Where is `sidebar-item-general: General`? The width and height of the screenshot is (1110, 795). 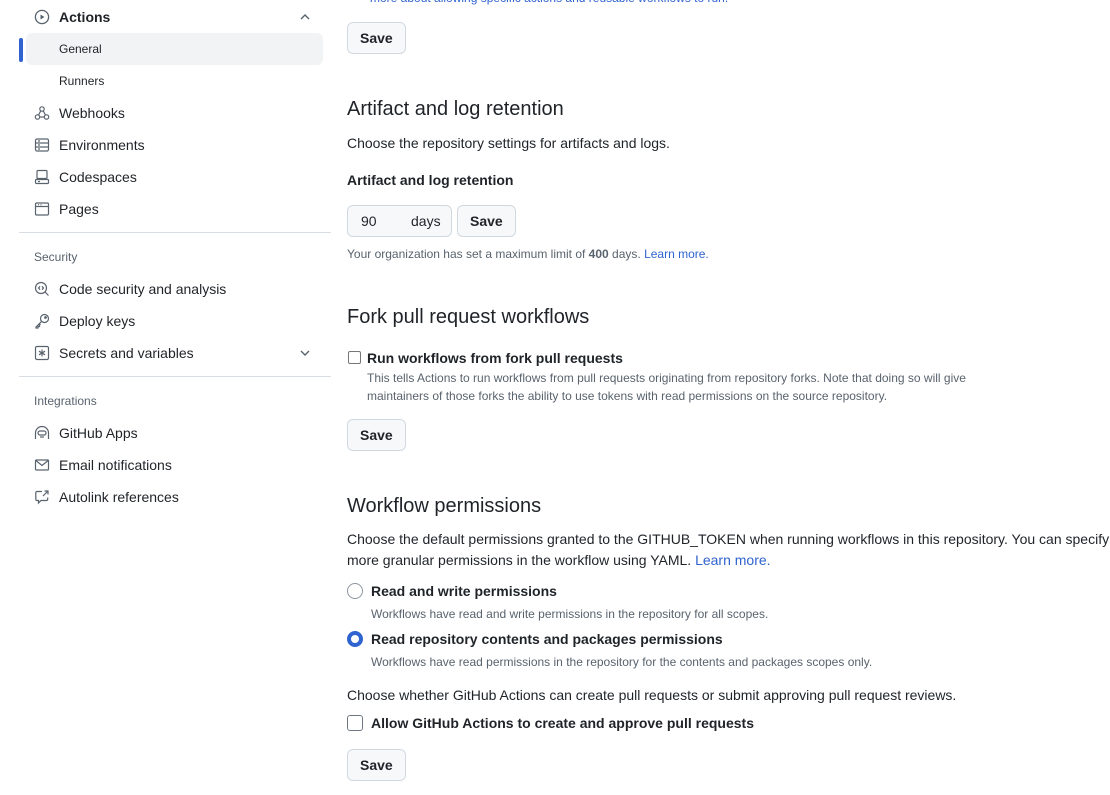
sidebar-item-general: General is located at coordinates (174, 49).